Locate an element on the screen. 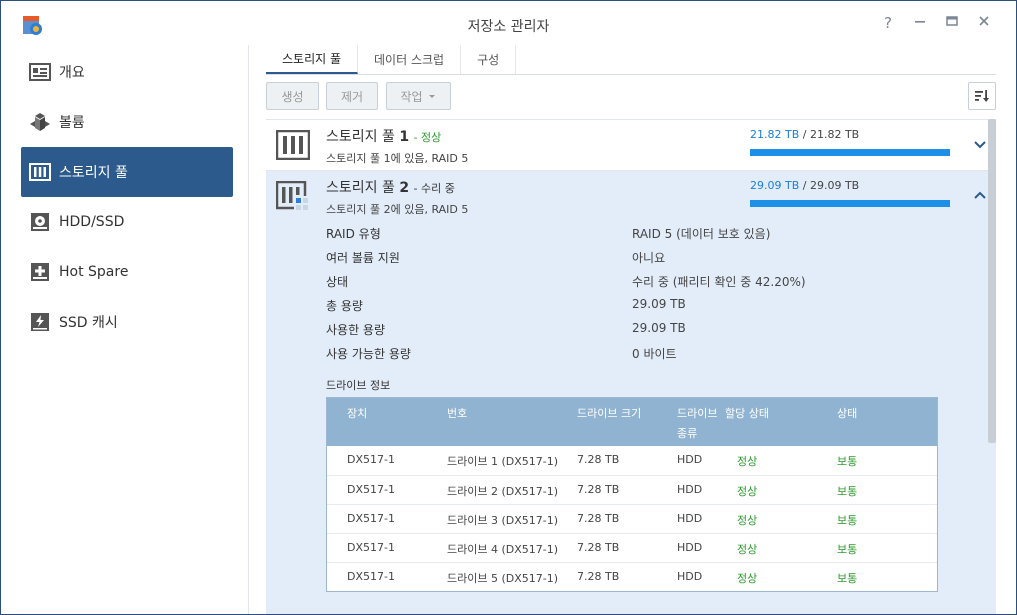 This screenshot has height=615, width=1017. close-icon is located at coordinates (984, 23).